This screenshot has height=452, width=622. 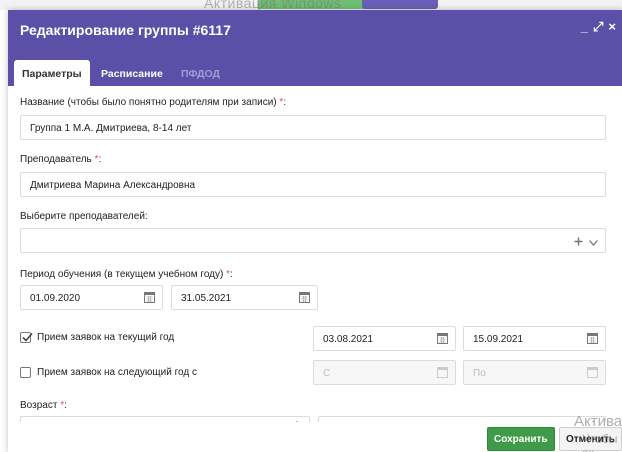 What do you see at coordinates (600, 442) in the screenshot?
I see `activation-watermark-line2: Чтобы ак` at bounding box center [600, 442].